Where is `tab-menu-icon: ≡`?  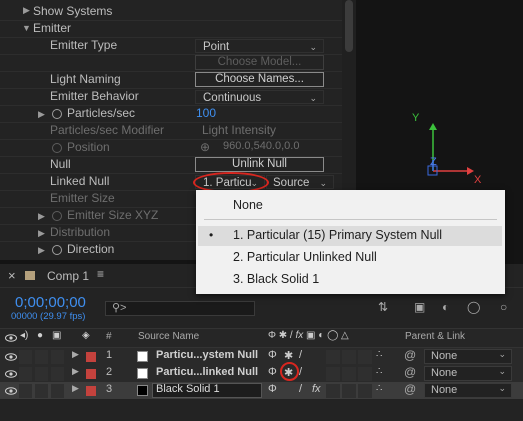 tab-menu-icon: ≡ is located at coordinates (100, 274).